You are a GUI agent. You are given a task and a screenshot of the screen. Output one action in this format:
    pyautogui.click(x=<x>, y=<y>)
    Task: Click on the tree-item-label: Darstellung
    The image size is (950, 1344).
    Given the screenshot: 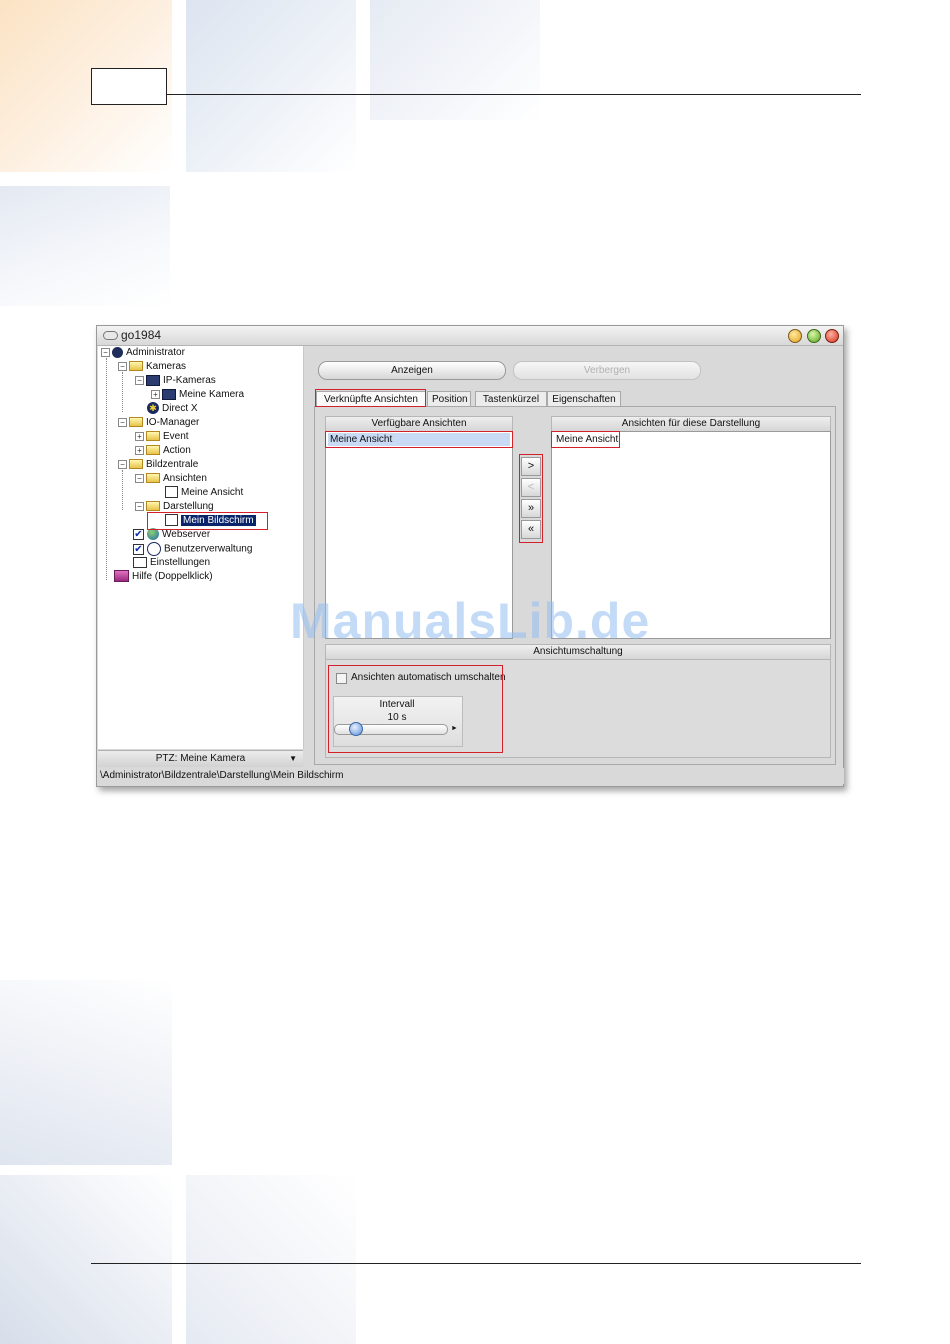 What is the action you would take?
    pyautogui.click(x=188, y=506)
    